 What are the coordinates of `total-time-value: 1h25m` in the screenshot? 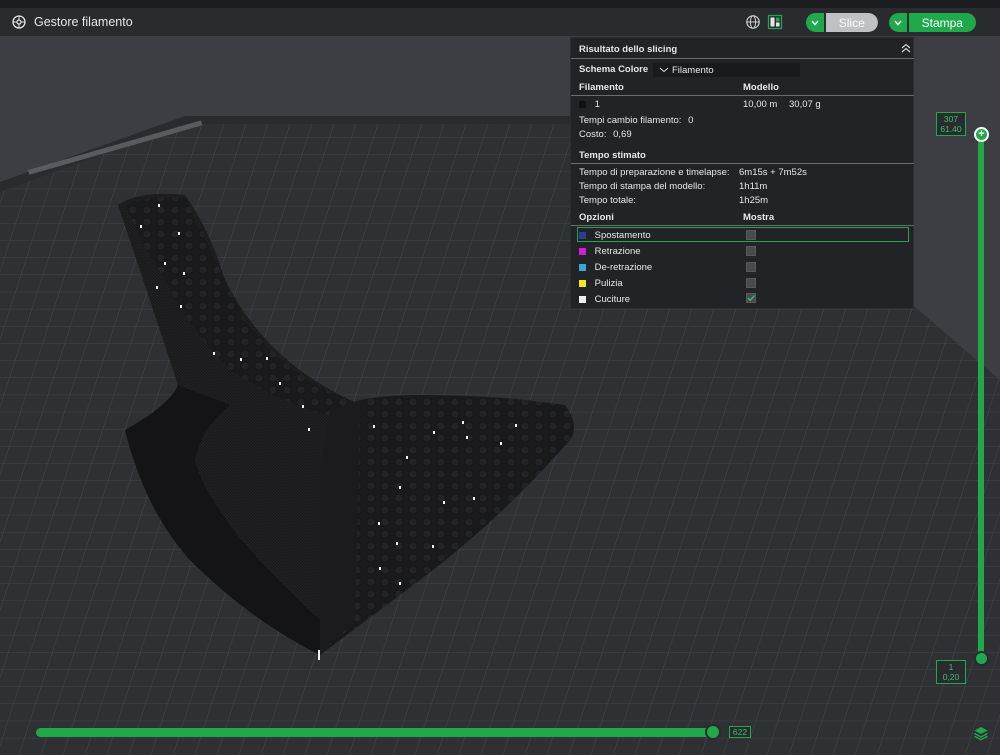 It's located at (754, 200).